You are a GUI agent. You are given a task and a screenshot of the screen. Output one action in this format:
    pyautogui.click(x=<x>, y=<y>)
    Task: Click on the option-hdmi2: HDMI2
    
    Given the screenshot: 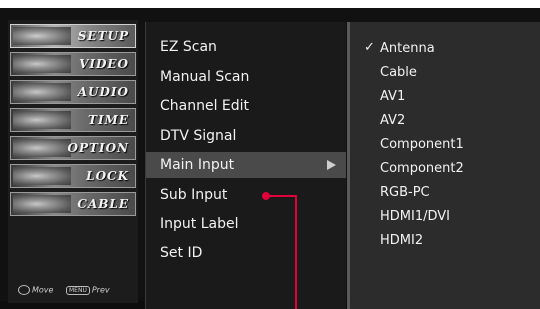 What is the action you would take?
    pyautogui.click(x=445, y=242)
    